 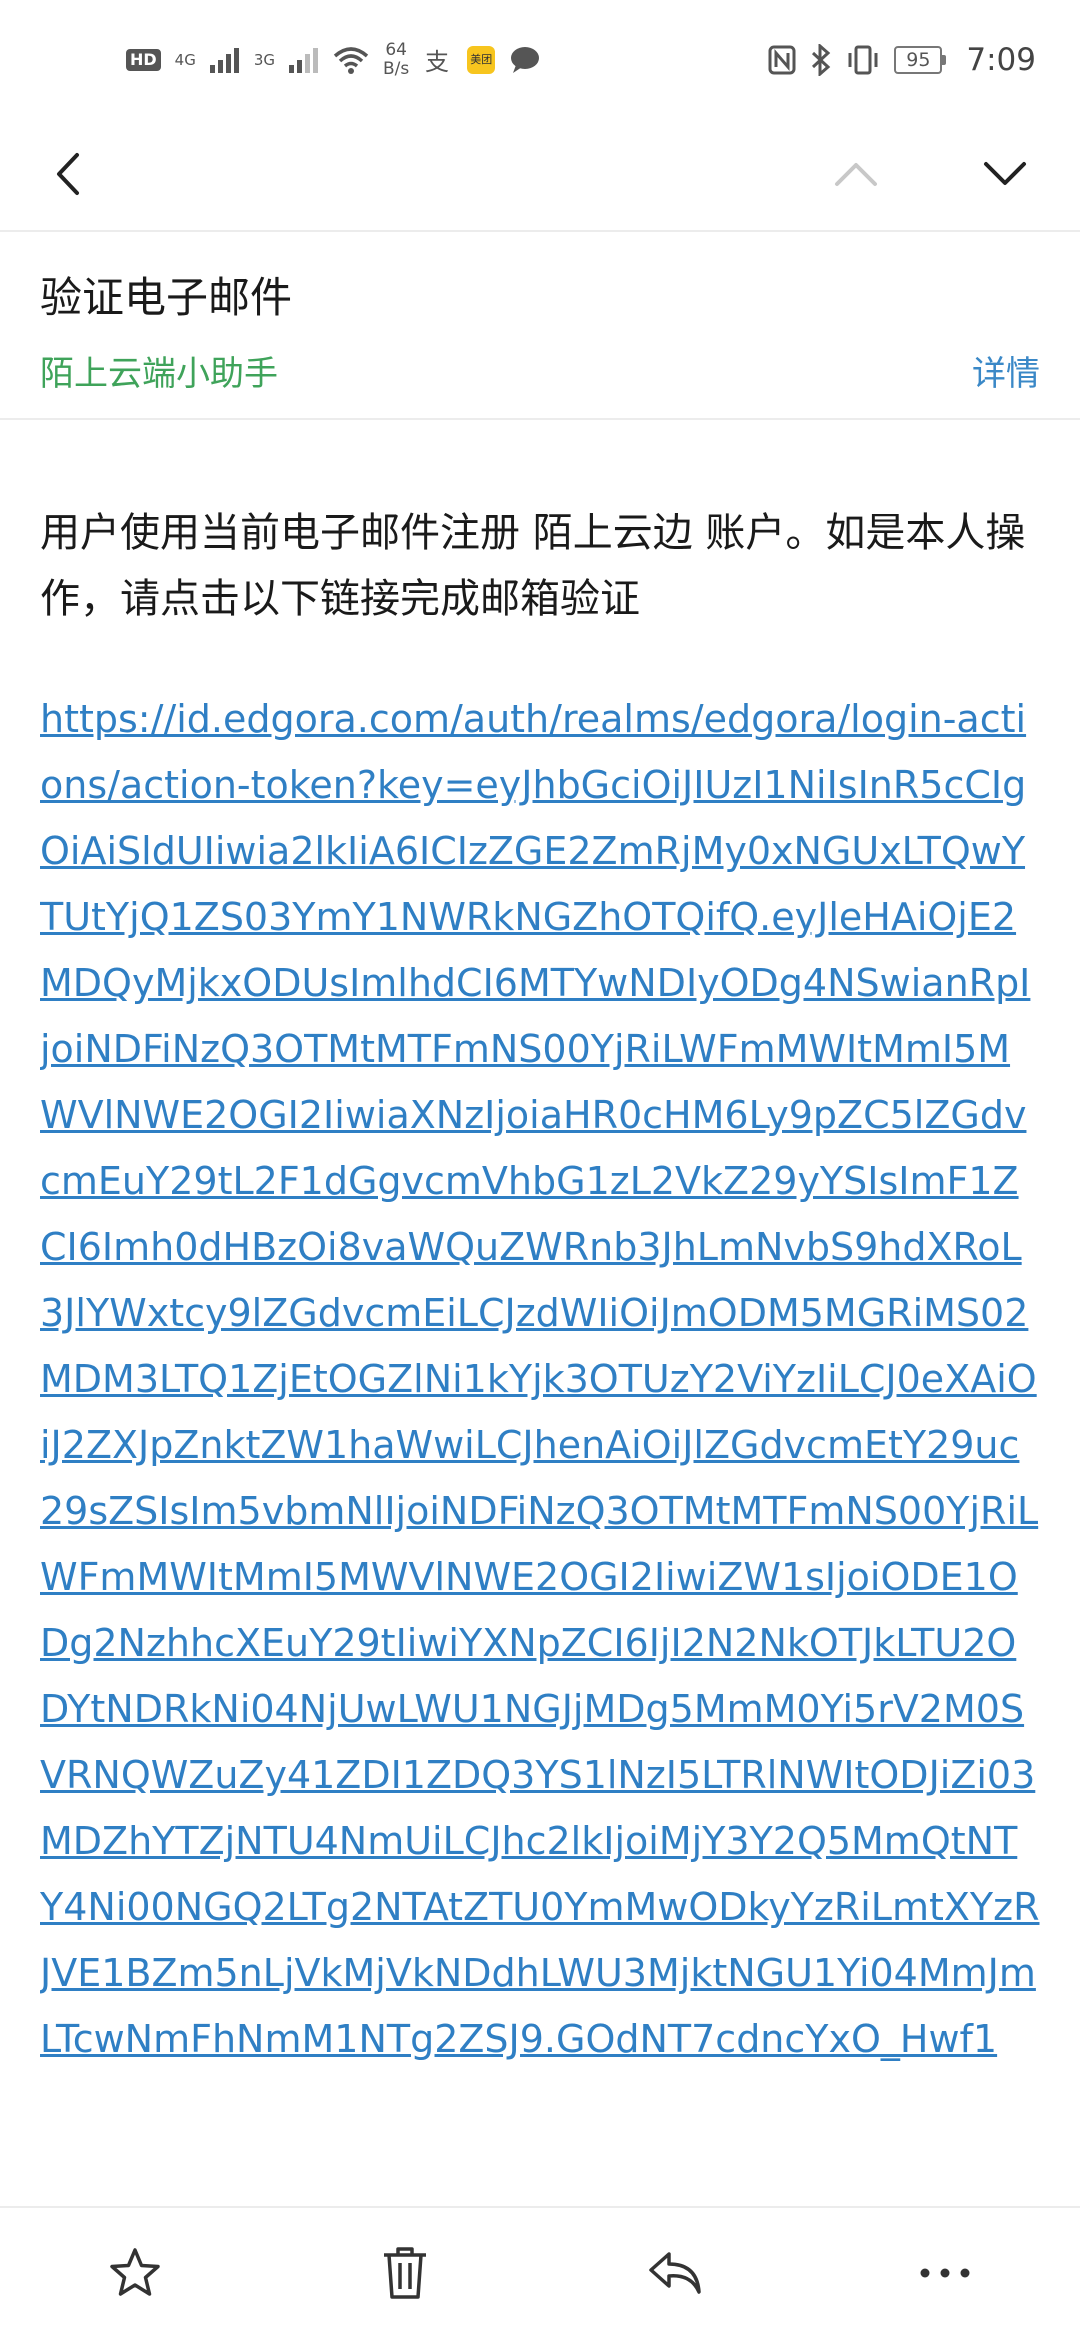 I want to click on clock: 7:09, so click(x=1001, y=60).